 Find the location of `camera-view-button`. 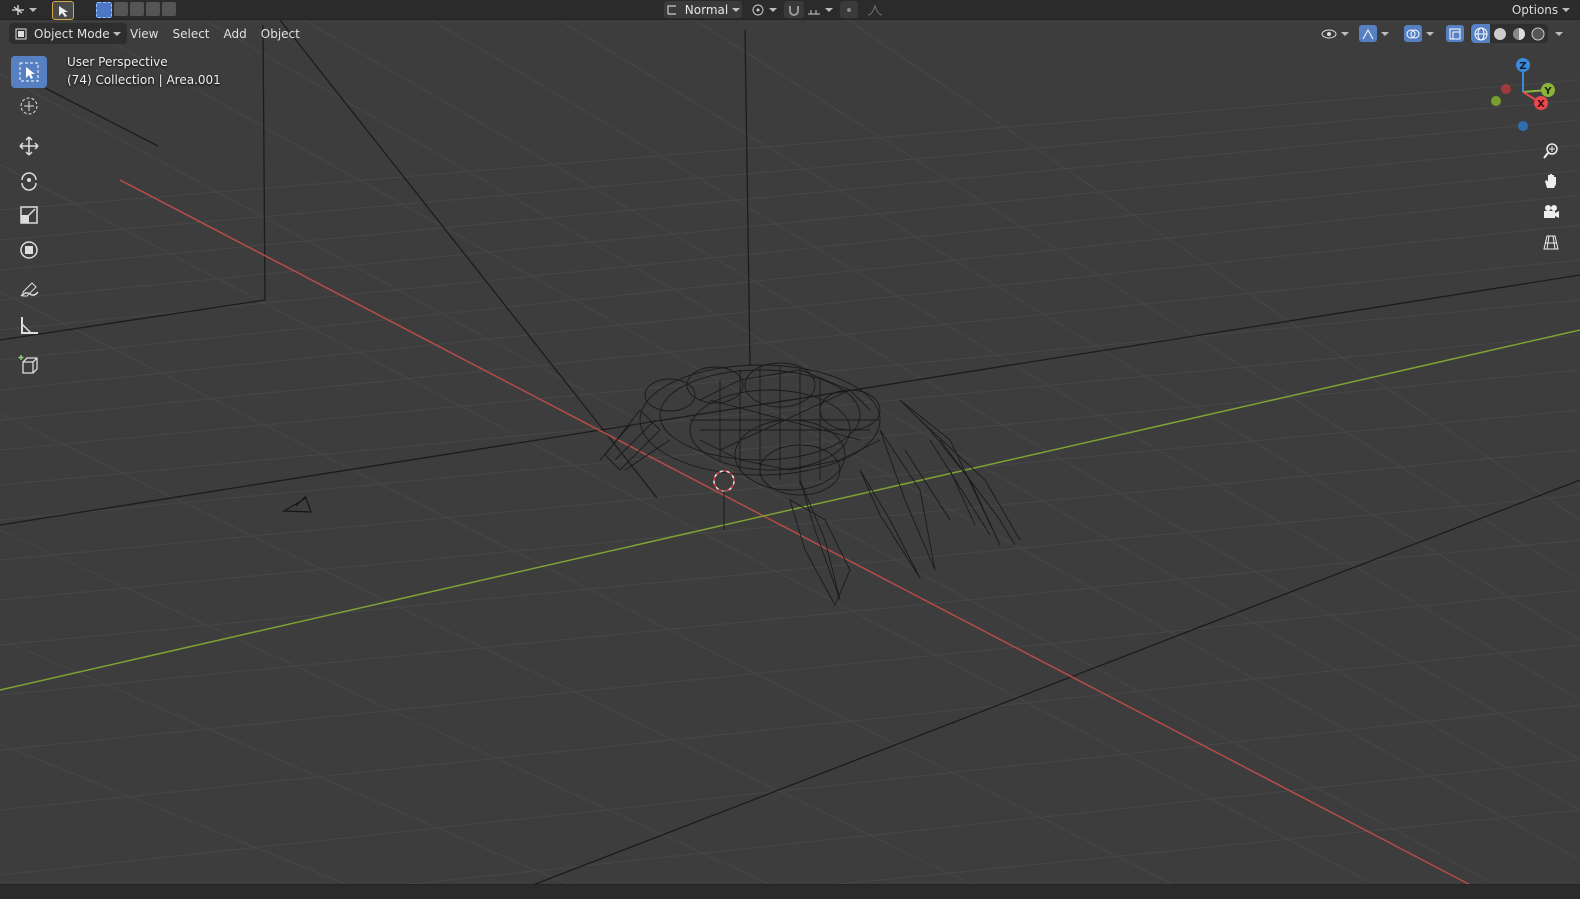

camera-view-button is located at coordinates (1551, 212).